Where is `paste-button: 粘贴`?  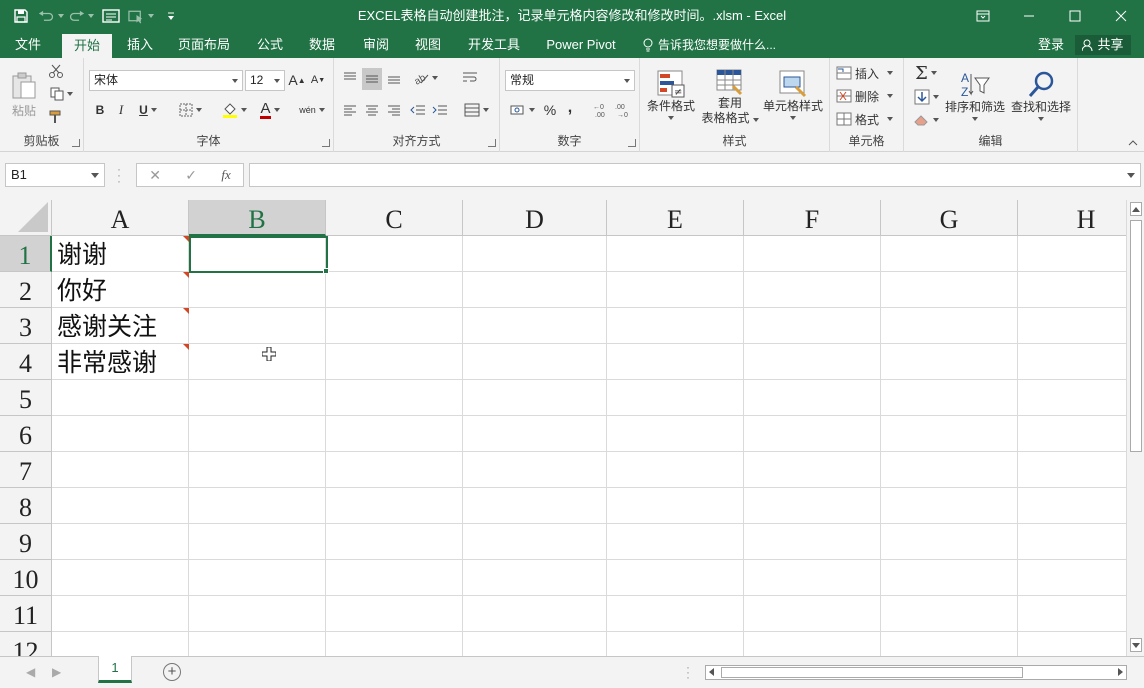 paste-button: 粘贴 is located at coordinates (24, 94).